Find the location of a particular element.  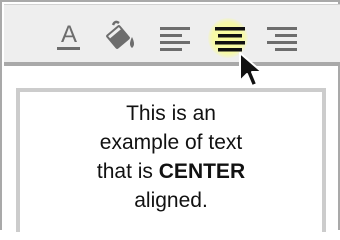

align-right-button is located at coordinates (282, 37).